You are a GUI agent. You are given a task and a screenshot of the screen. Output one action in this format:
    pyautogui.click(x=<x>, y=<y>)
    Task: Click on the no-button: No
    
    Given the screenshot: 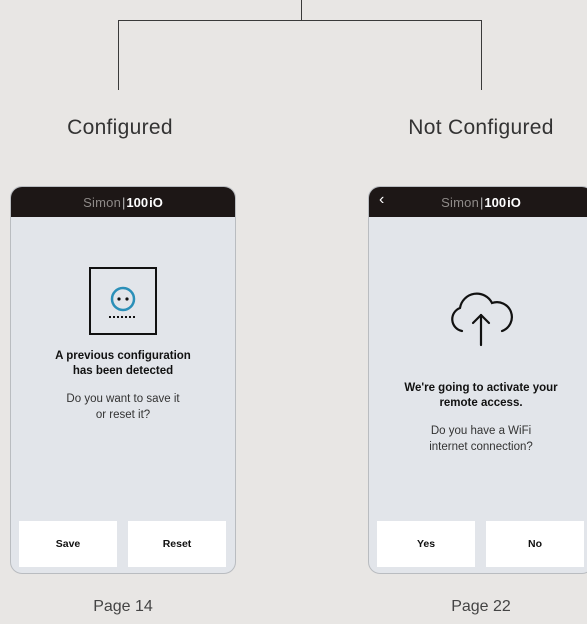 What is the action you would take?
    pyautogui.click(x=535, y=544)
    